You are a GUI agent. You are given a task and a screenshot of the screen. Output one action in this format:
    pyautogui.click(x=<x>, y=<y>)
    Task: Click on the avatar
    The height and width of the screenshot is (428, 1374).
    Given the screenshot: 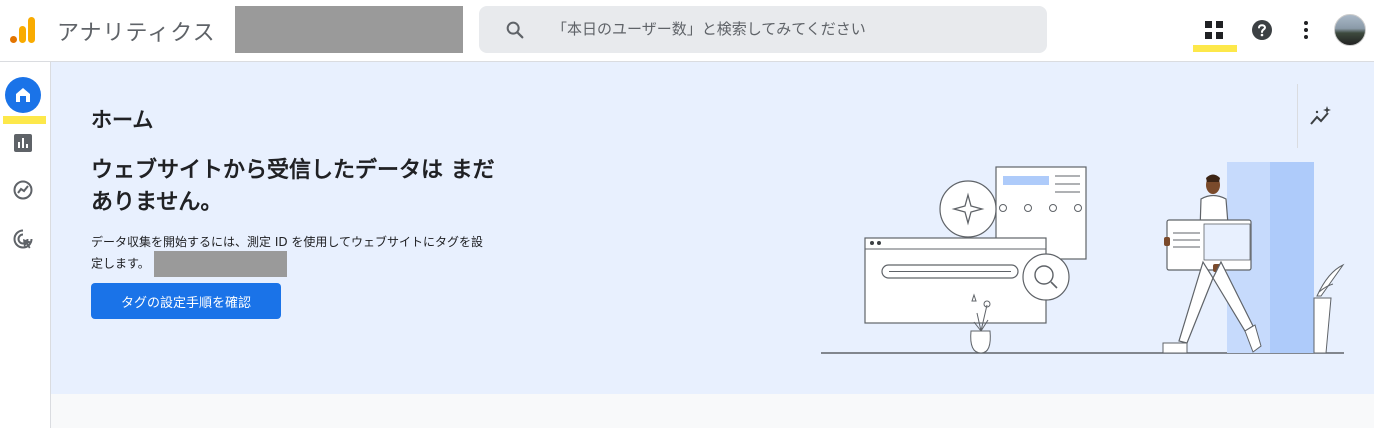 What is the action you would take?
    pyautogui.click(x=1350, y=30)
    